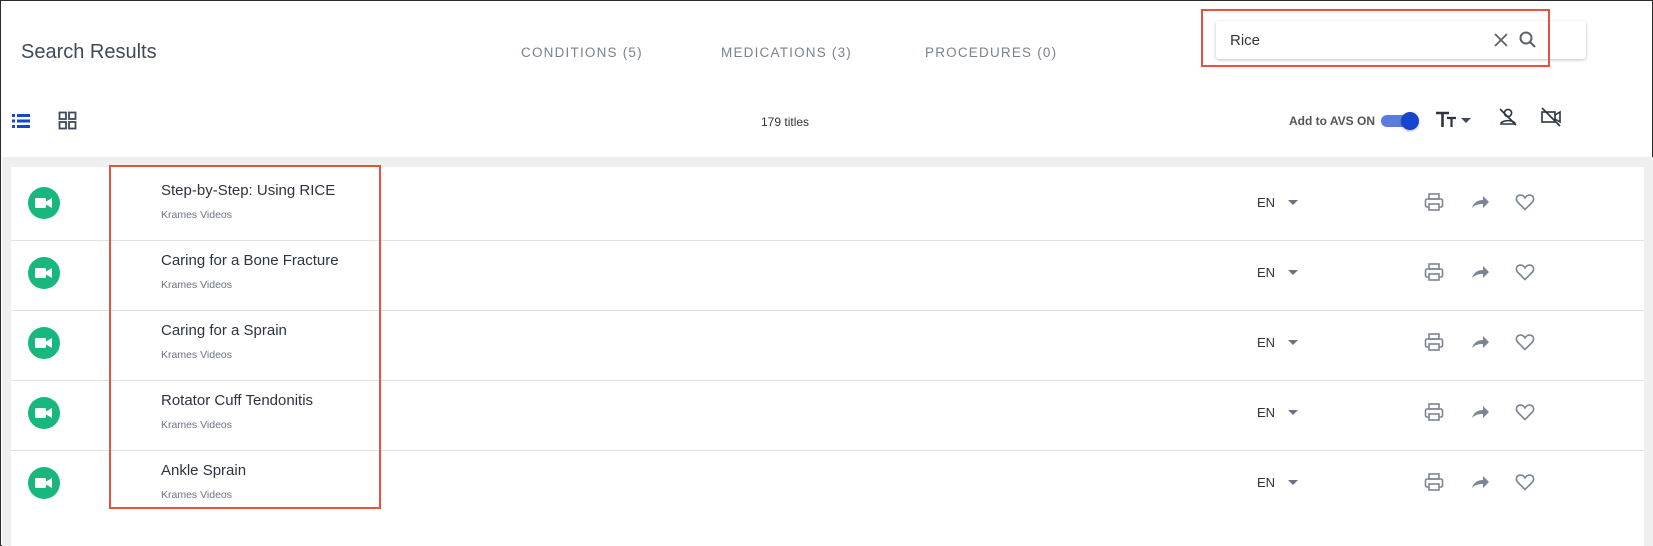 The height and width of the screenshot is (546, 1653). What do you see at coordinates (203, 470) in the screenshot?
I see `result-title: Ankle Sprain` at bounding box center [203, 470].